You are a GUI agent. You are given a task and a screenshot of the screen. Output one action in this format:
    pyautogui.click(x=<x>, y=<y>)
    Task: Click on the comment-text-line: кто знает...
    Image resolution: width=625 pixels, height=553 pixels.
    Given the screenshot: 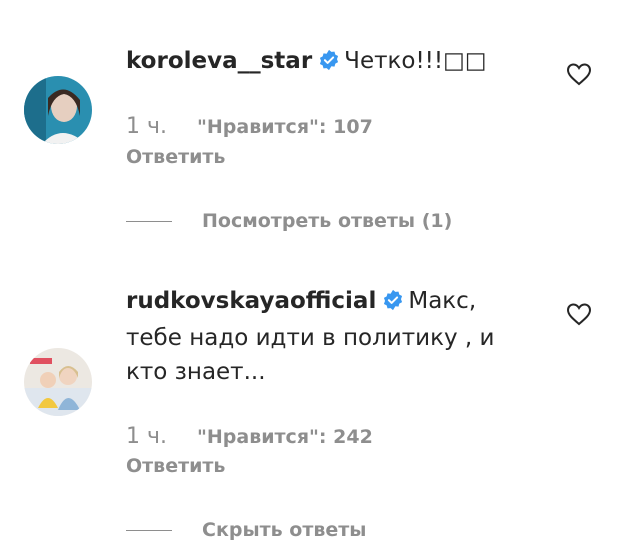 What is the action you would take?
    pyautogui.click(x=196, y=372)
    